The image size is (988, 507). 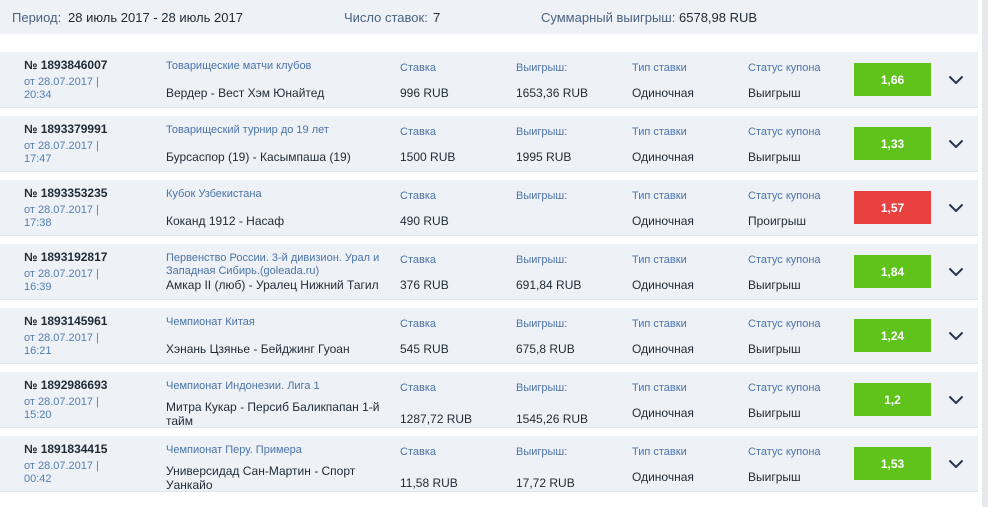 I want to click on coupon-time: 00:42, so click(x=38, y=479).